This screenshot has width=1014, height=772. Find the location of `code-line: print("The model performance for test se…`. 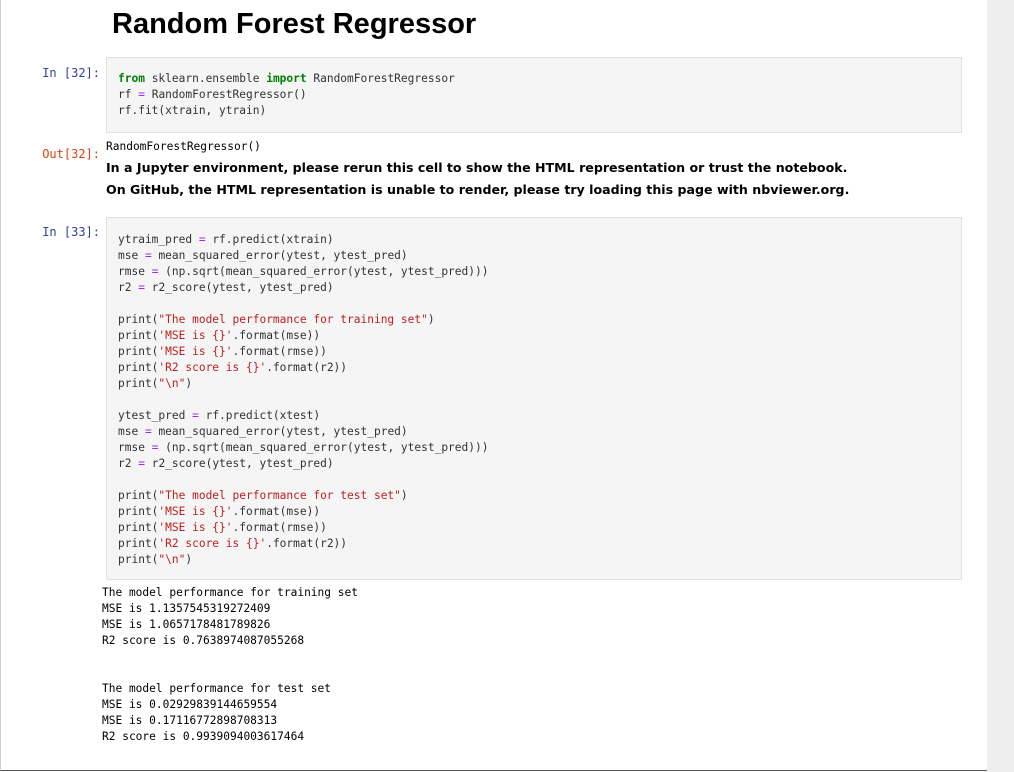

code-line: print("The model performance for test se… is located at coordinates (263, 495).